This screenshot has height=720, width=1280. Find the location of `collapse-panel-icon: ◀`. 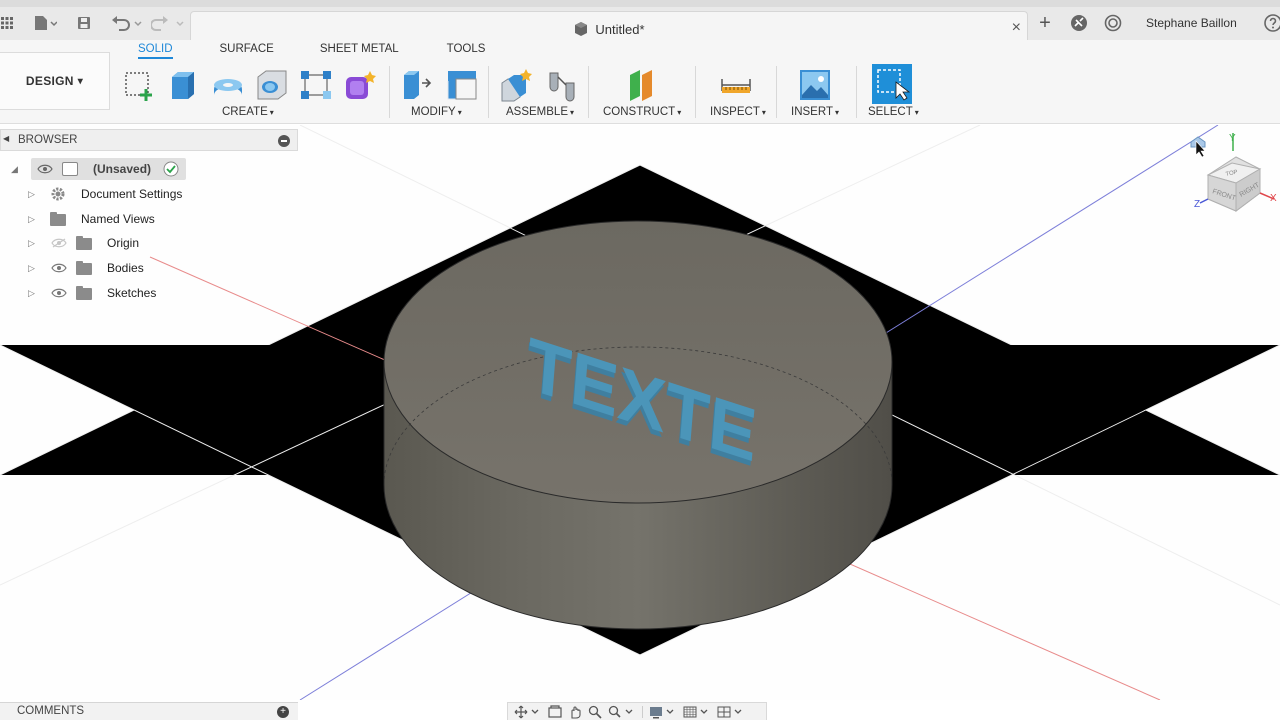

collapse-panel-icon: ◀ is located at coordinates (6, 138).